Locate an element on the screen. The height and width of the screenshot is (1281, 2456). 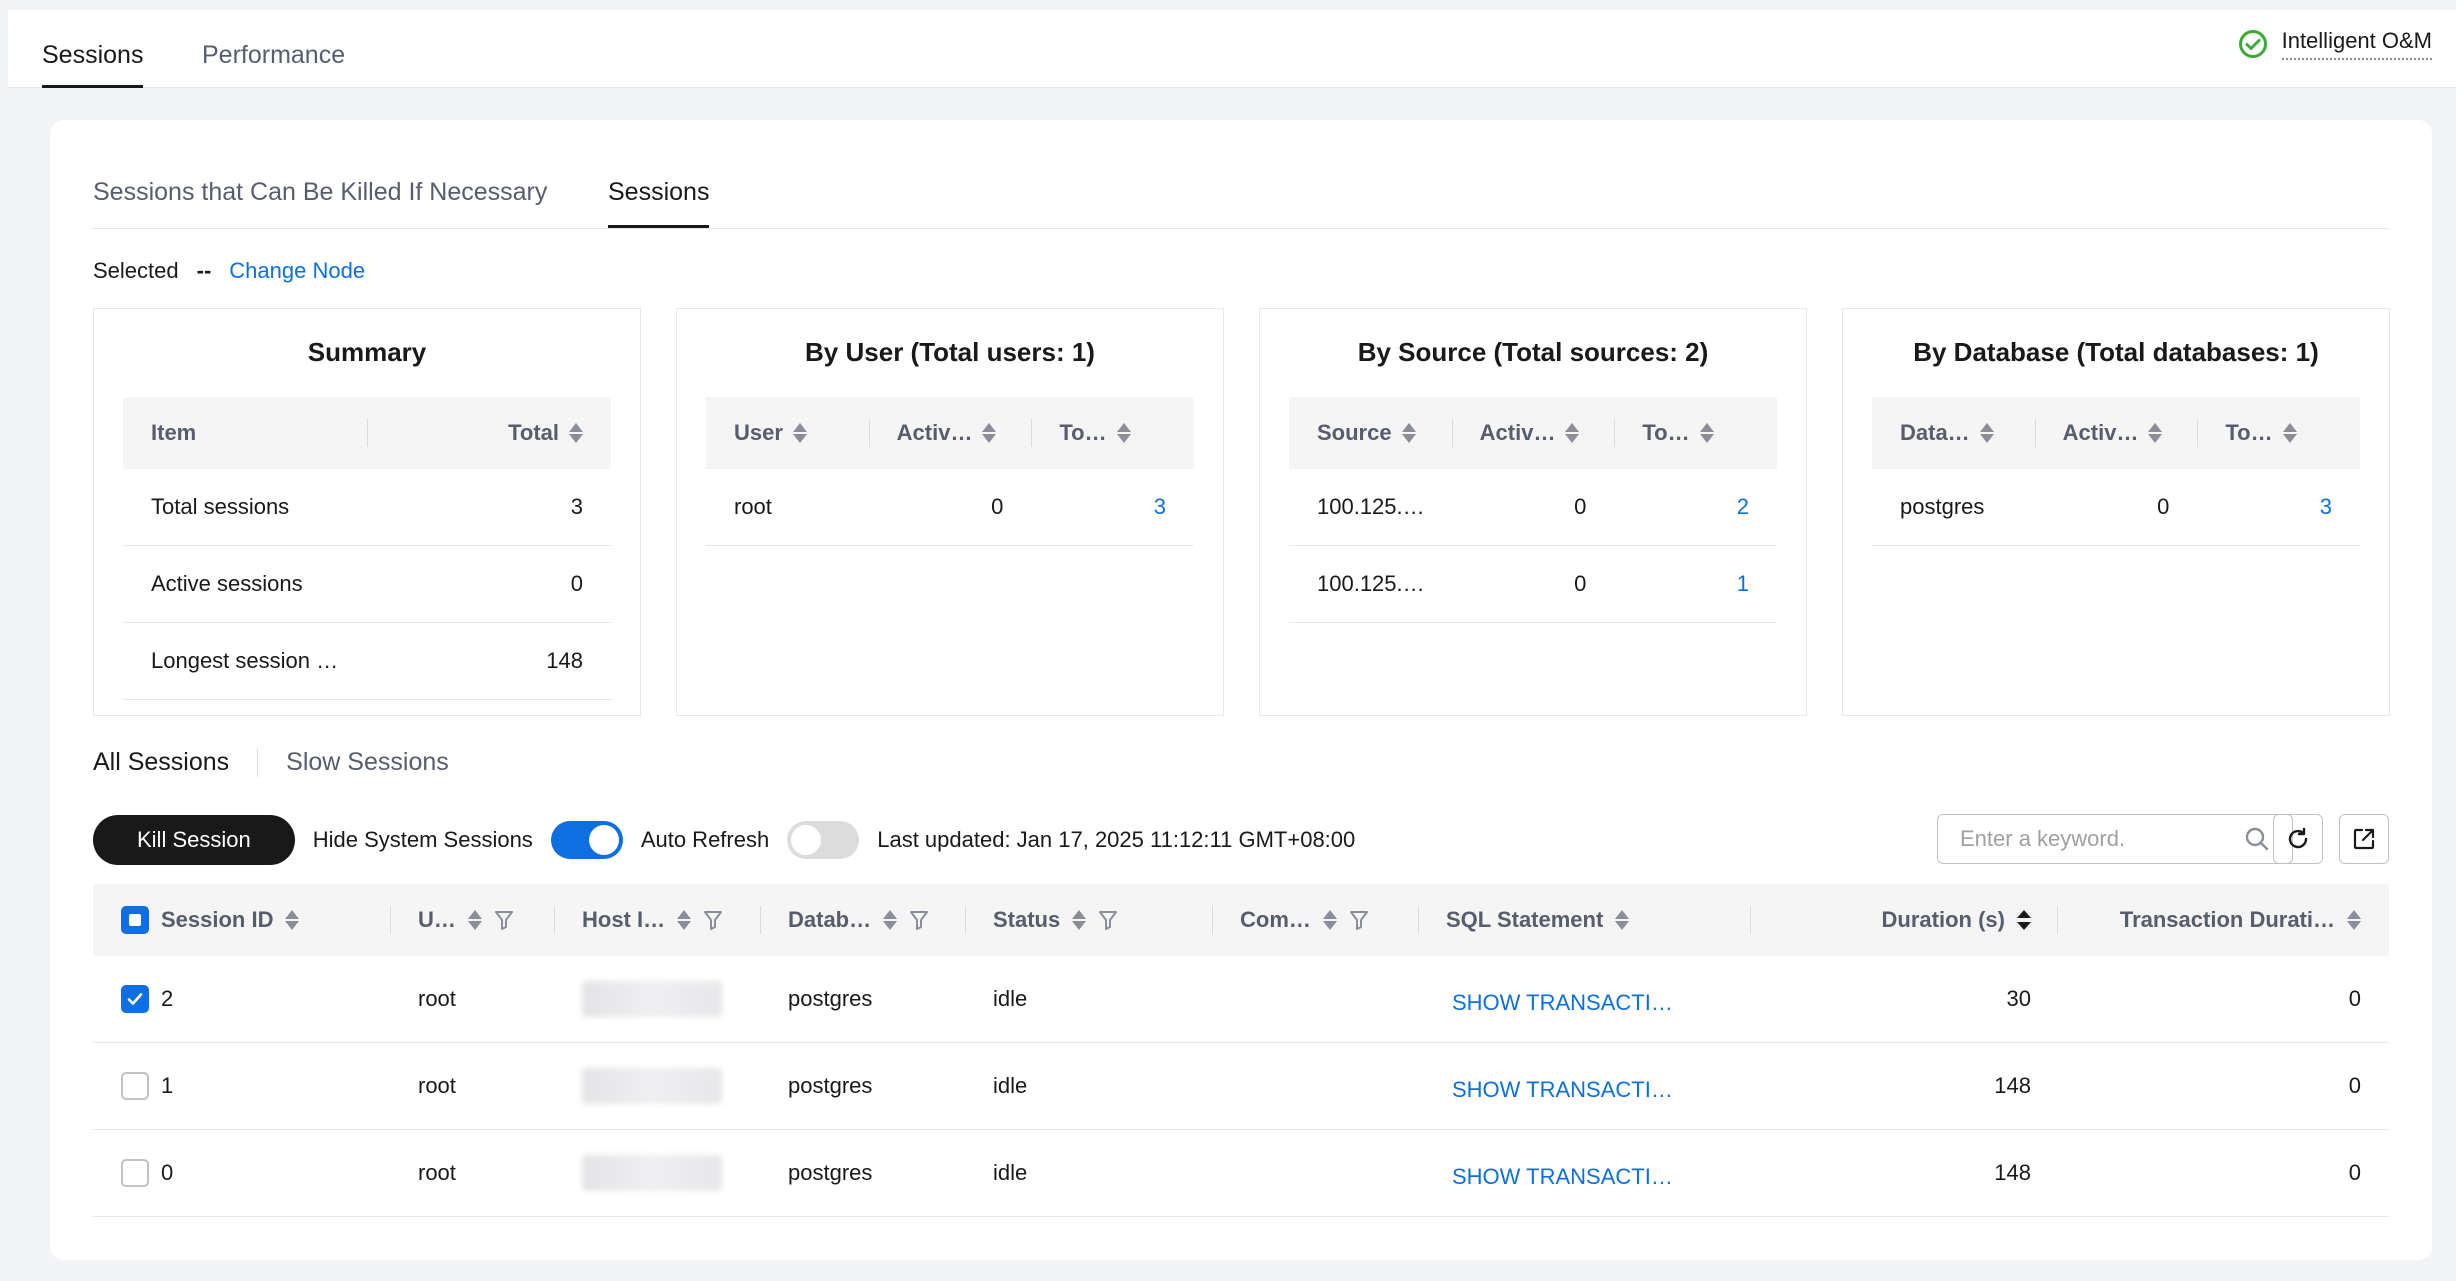
cell-total: 148 is located at coordinates (564, 660).